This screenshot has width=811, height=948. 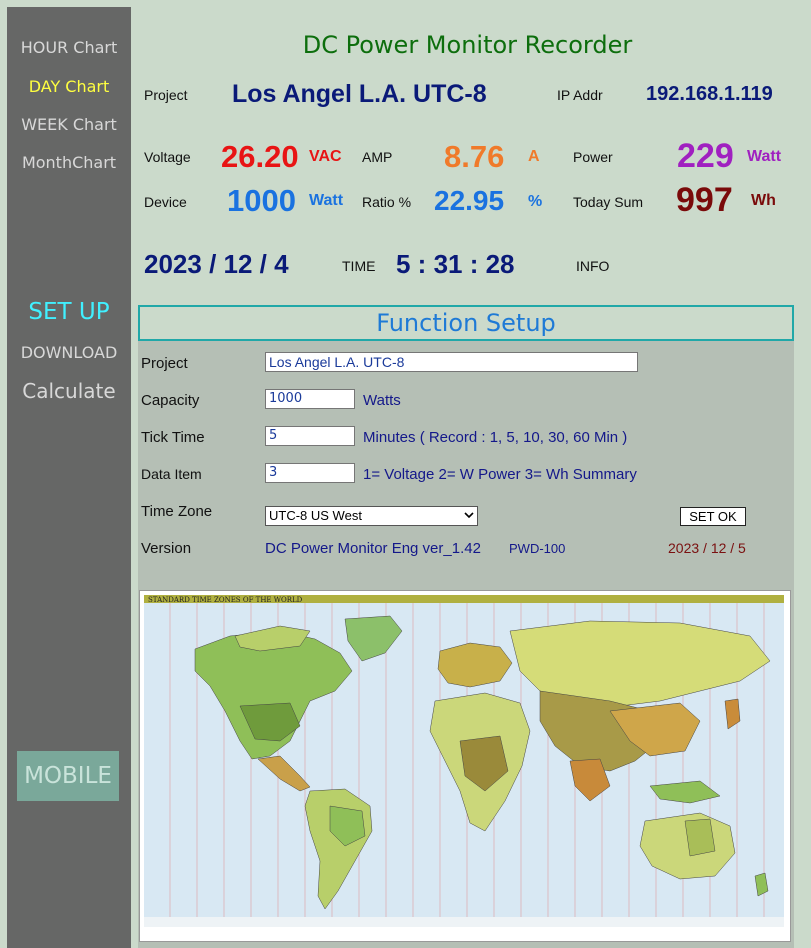 I want to click on nav-download: DOWNLOAD, so click(x=69, y=352).